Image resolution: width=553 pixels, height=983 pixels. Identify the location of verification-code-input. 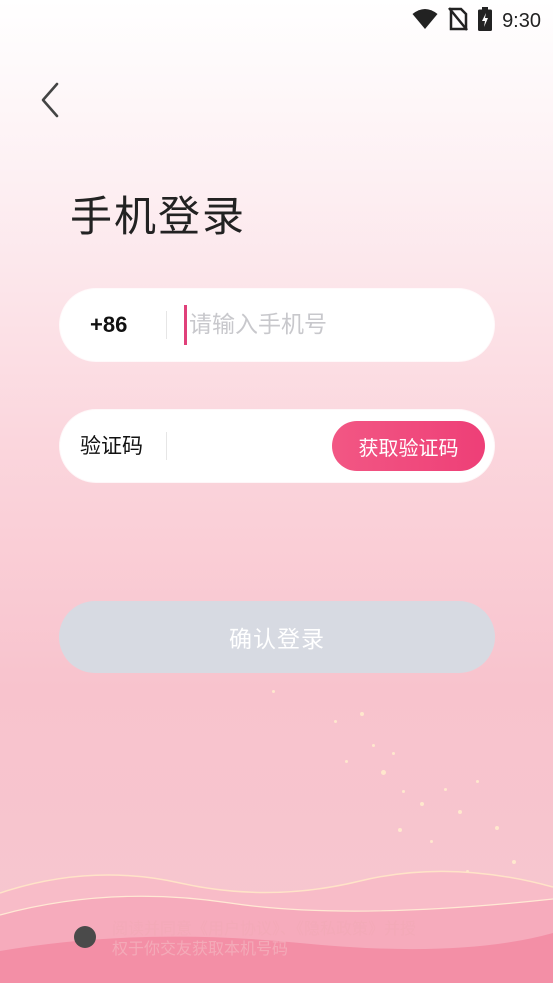
(254, 446).